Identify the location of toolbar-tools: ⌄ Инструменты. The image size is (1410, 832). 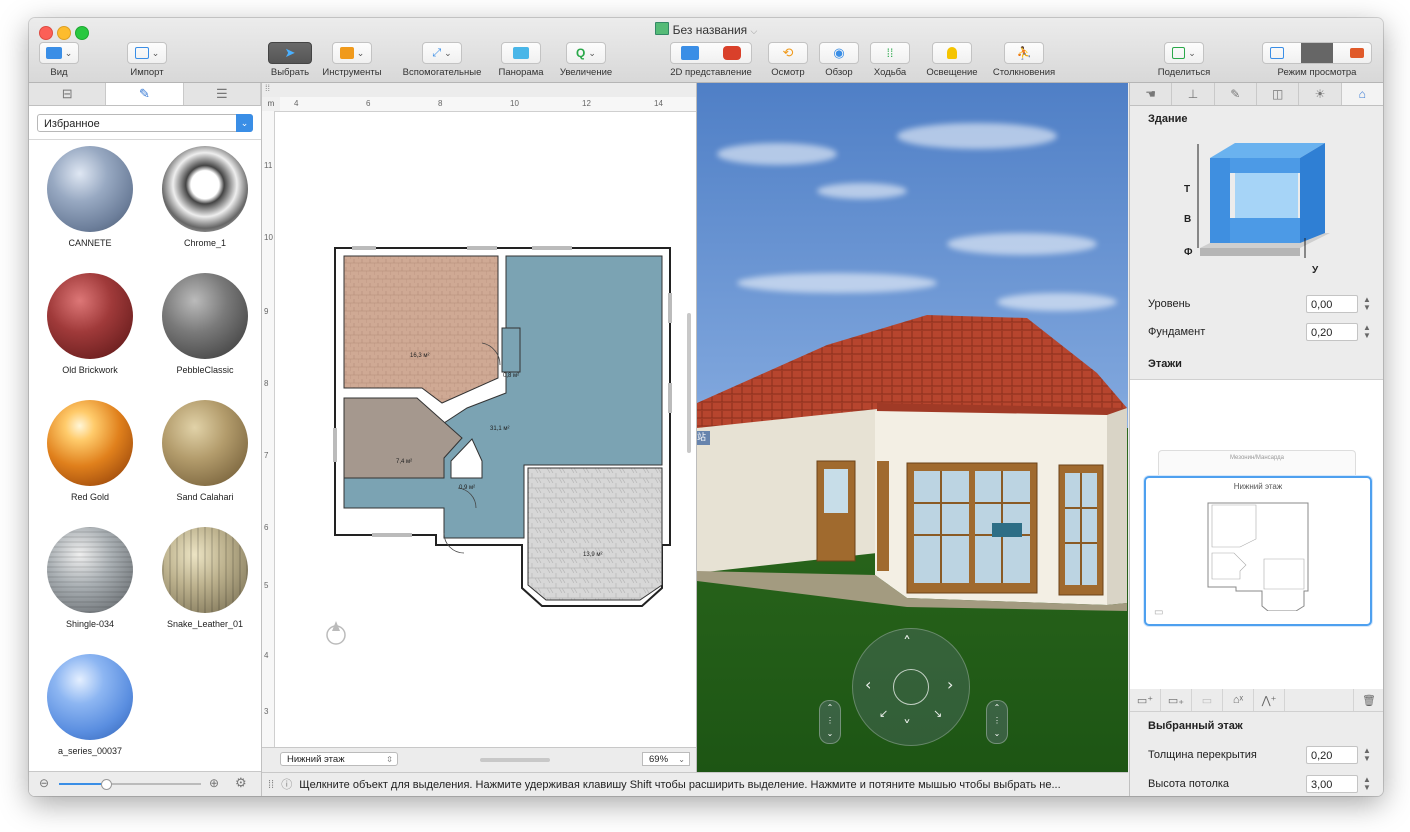
(352, 60).